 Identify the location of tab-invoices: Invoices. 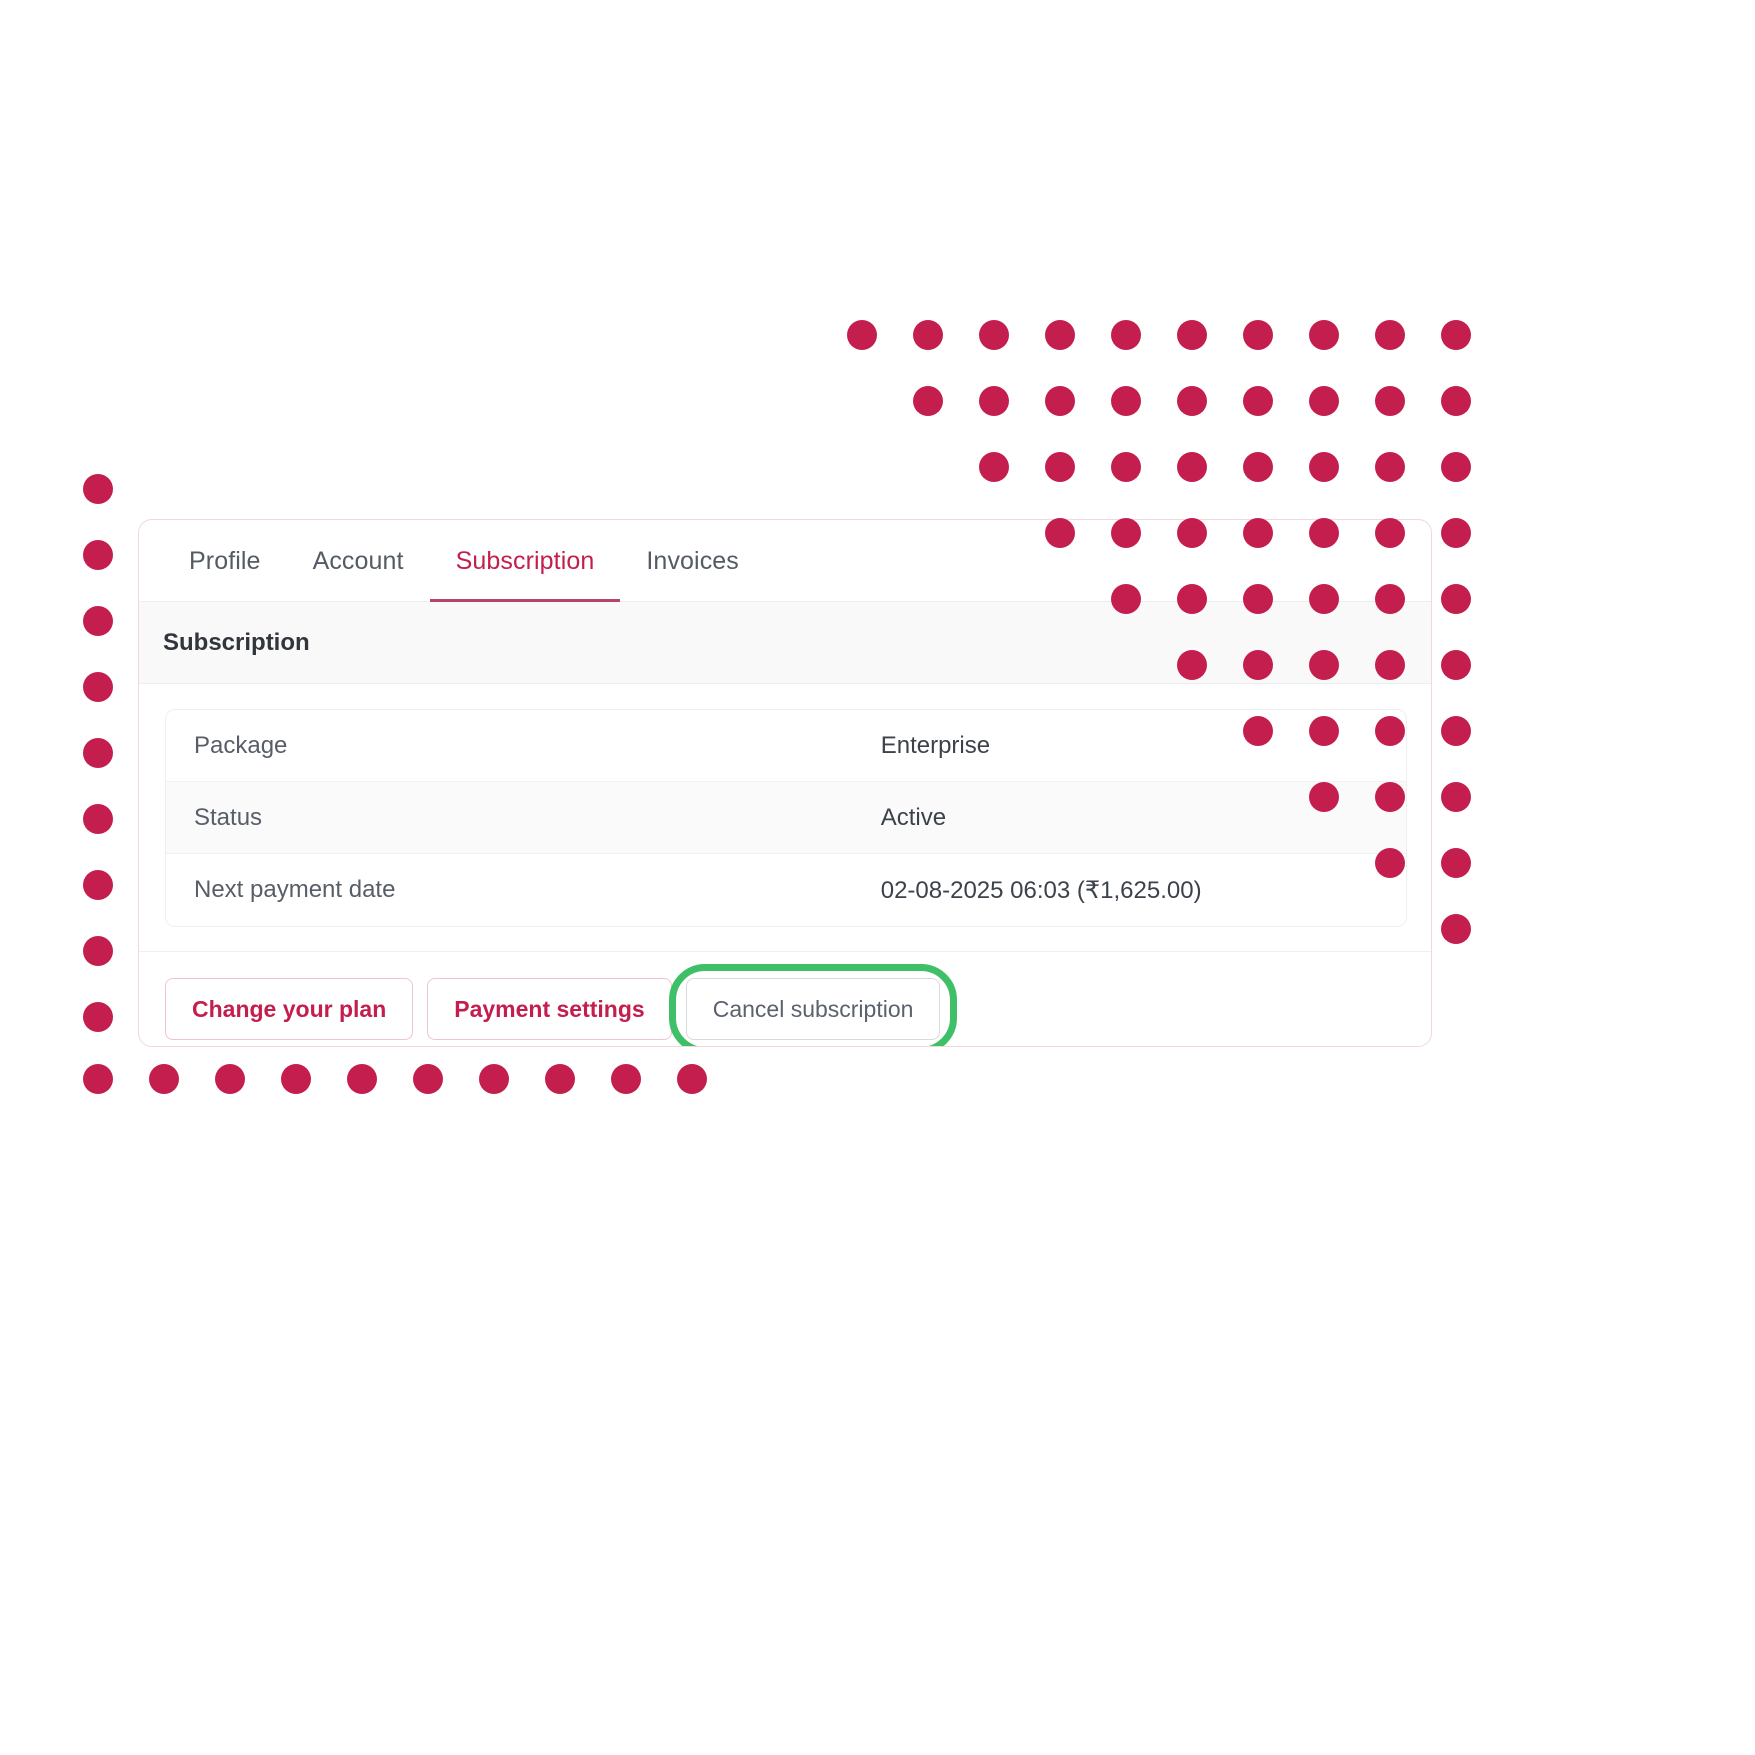
(692, 561).